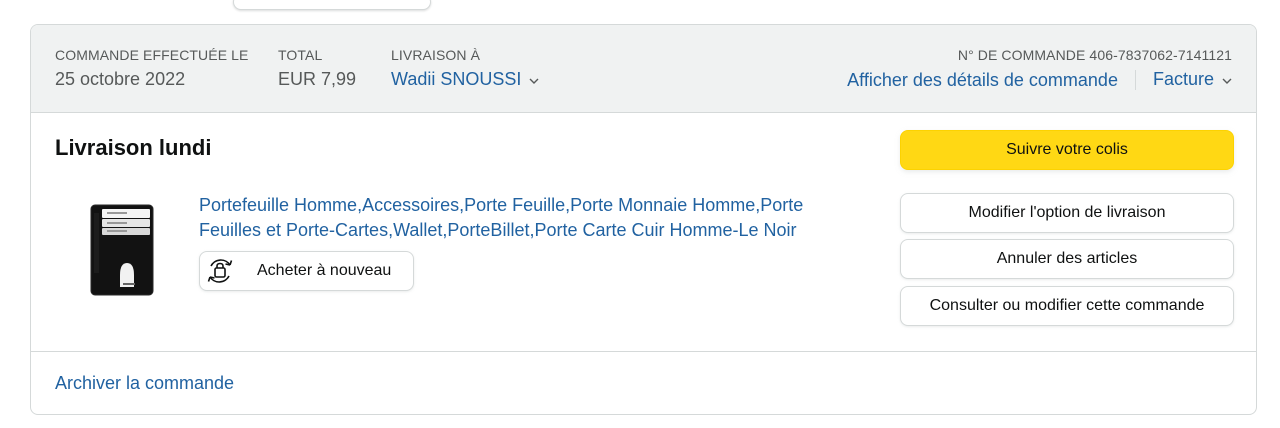  Describe the element at coordinates (133, 147) in the screenshot. I see `delivery-status-title: Livraison lundi` at that location.